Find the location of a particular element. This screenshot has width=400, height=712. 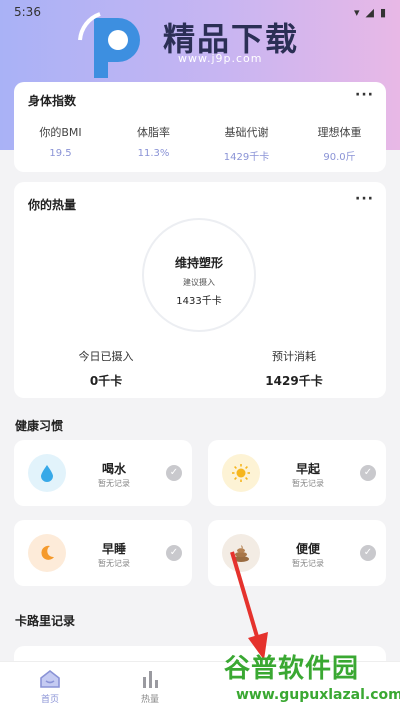

intake-stat: 今日已摄入 0千卡 is located at coordinates (106, 368).